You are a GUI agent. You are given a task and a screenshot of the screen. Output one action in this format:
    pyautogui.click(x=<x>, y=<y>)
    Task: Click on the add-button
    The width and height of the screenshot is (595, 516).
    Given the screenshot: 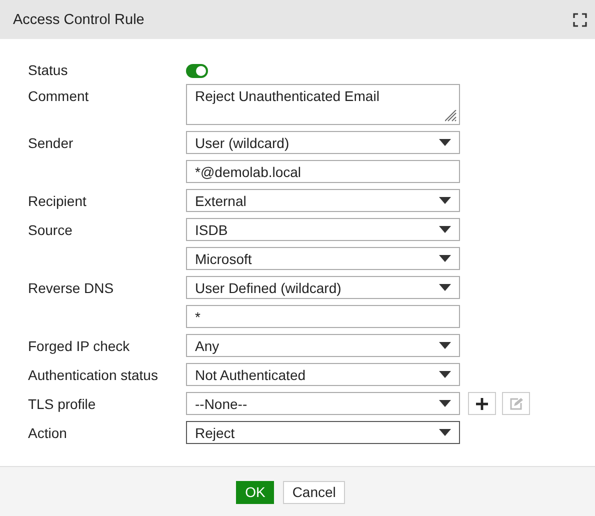 What is the action you would take?
    pyautogui.click(x=482, y=403)
    